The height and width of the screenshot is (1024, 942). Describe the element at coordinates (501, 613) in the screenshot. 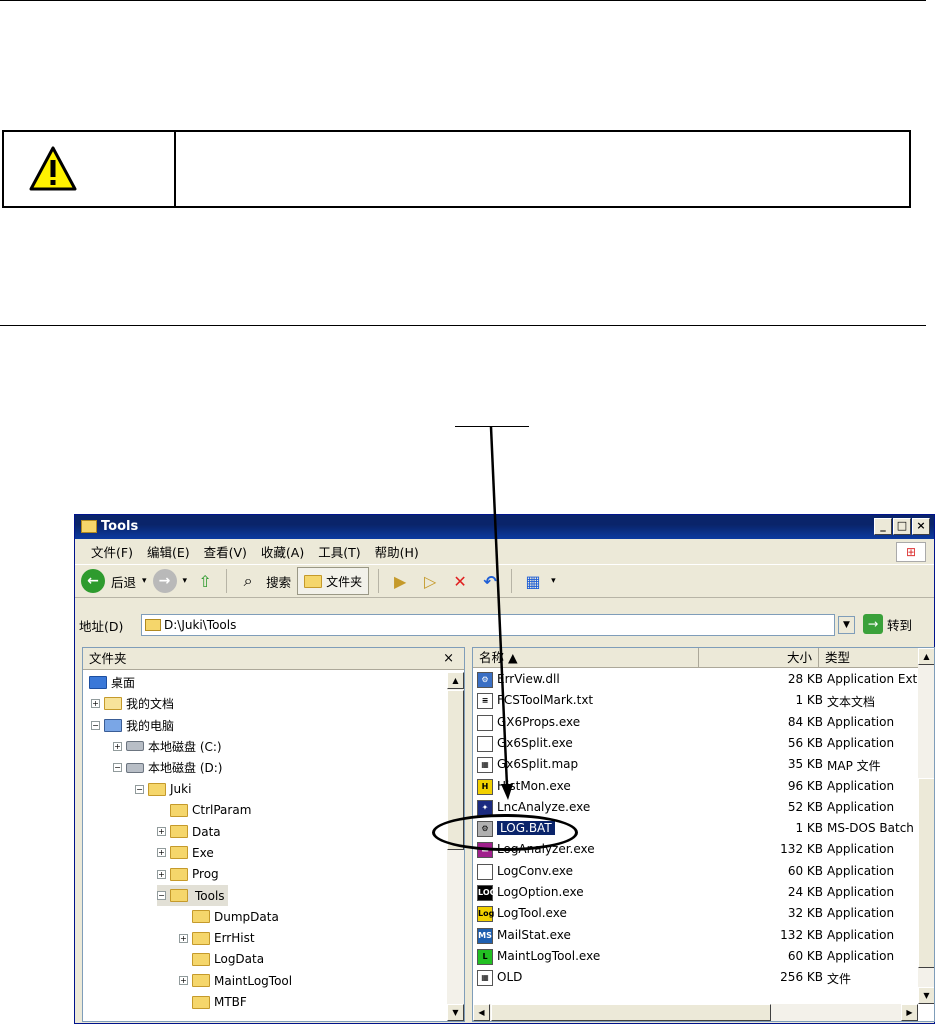

I see `callout-arrow` at that location.